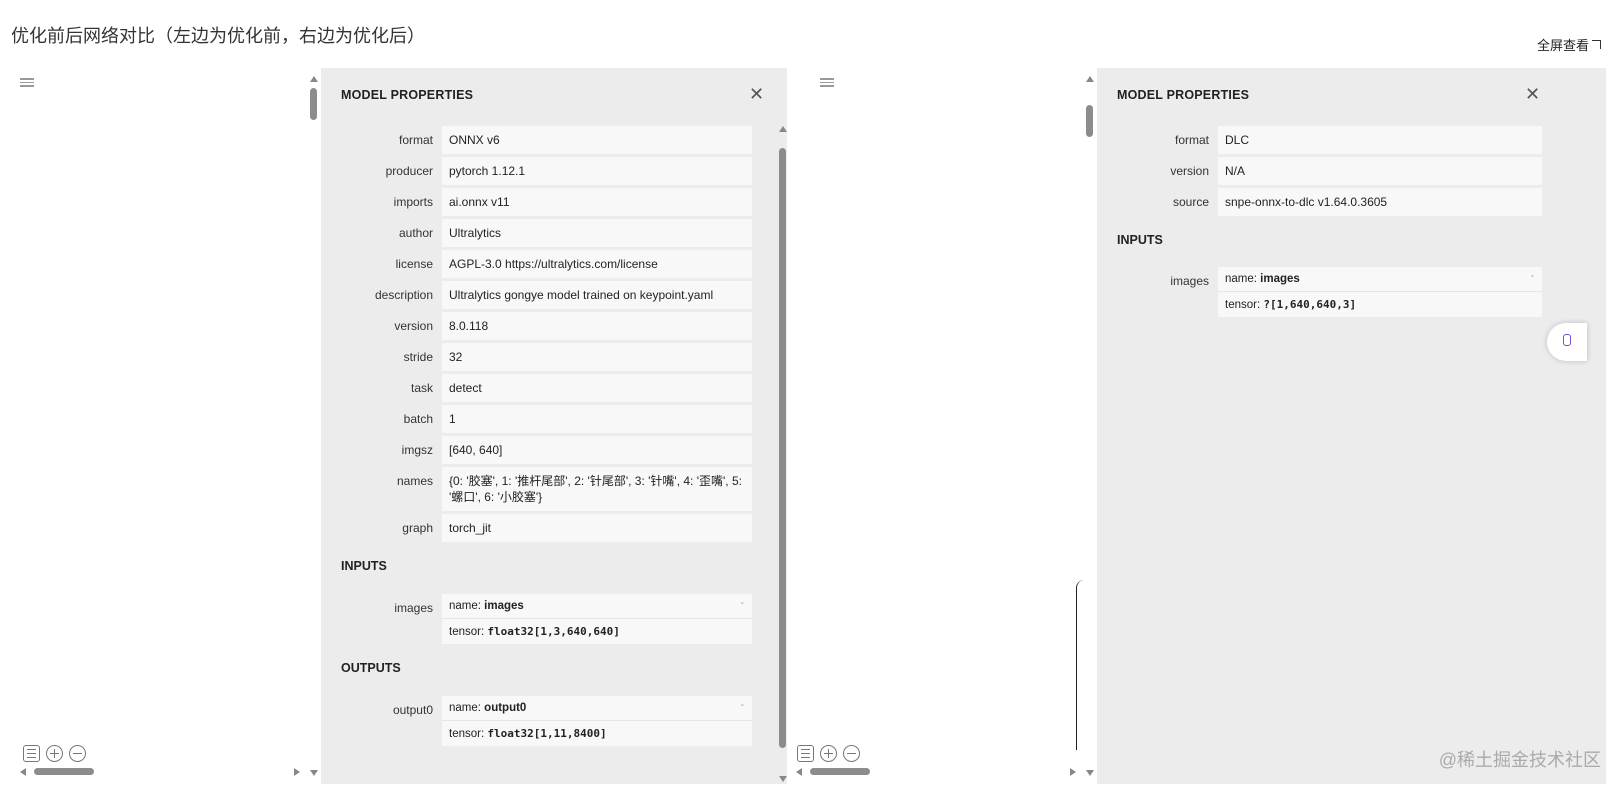  What do you see at coordinates (418, 357) in the screenshot?
I see `property-label: stride` at bounding box center [418, 357].